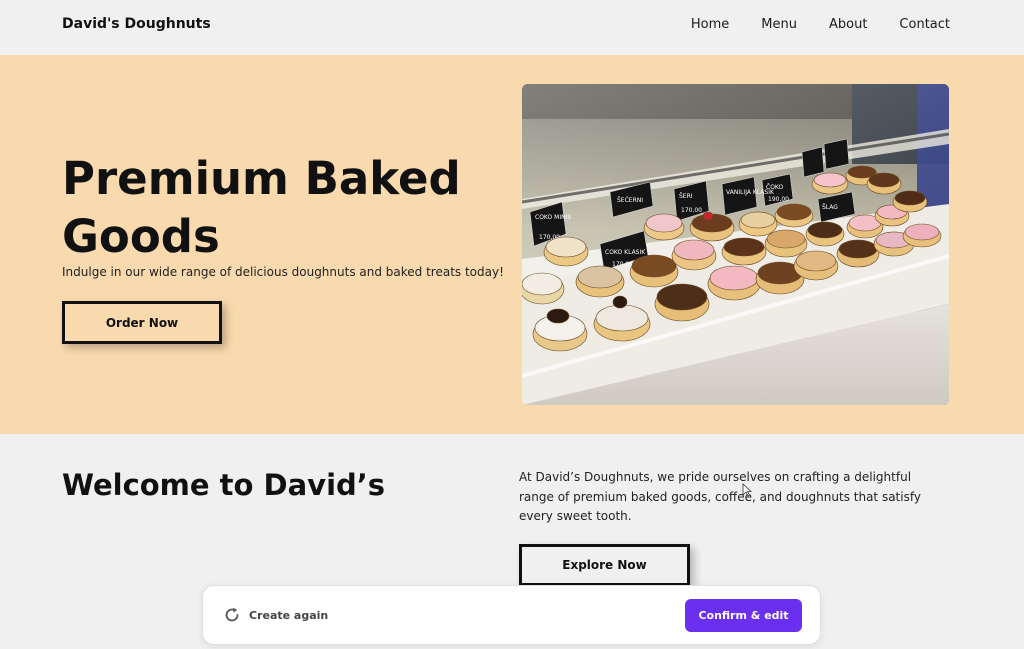  Describe the element at coordinates (779, 24) in the screenshot. I see `nav-link-menu: Menu` at that location.